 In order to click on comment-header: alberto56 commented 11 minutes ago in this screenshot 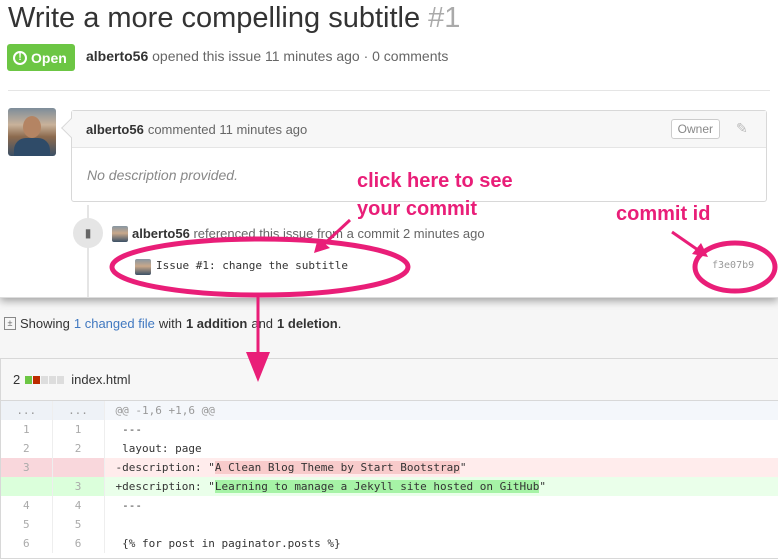, I will do `click(419, 129)`.